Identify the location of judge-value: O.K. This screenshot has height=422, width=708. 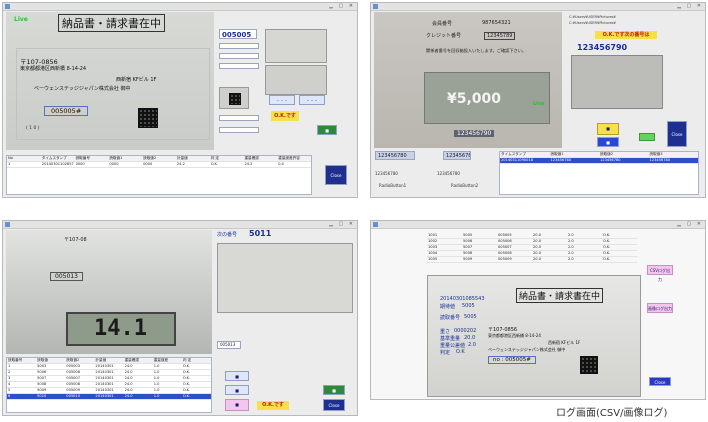
(460, 352).